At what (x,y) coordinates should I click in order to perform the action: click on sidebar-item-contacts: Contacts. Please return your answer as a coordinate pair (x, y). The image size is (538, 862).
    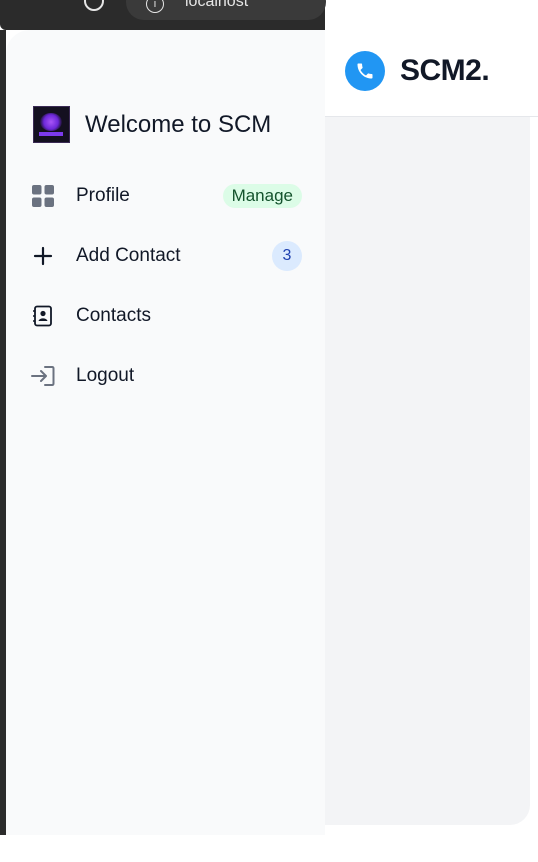
    Looking at the image, I should click on (166, 316).